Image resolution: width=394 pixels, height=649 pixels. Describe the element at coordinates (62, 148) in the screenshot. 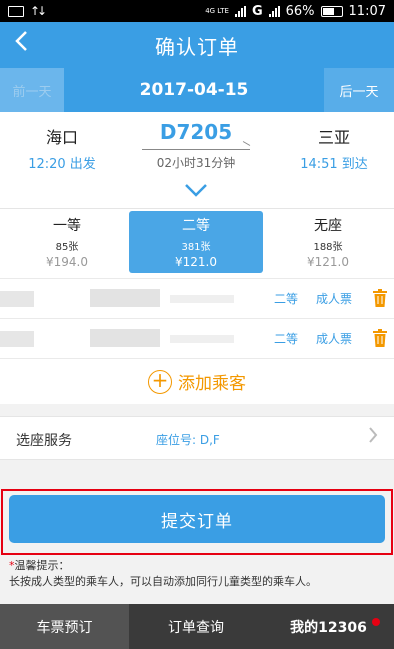

I see `departure-station: 海口 12:20 出发` at that location.